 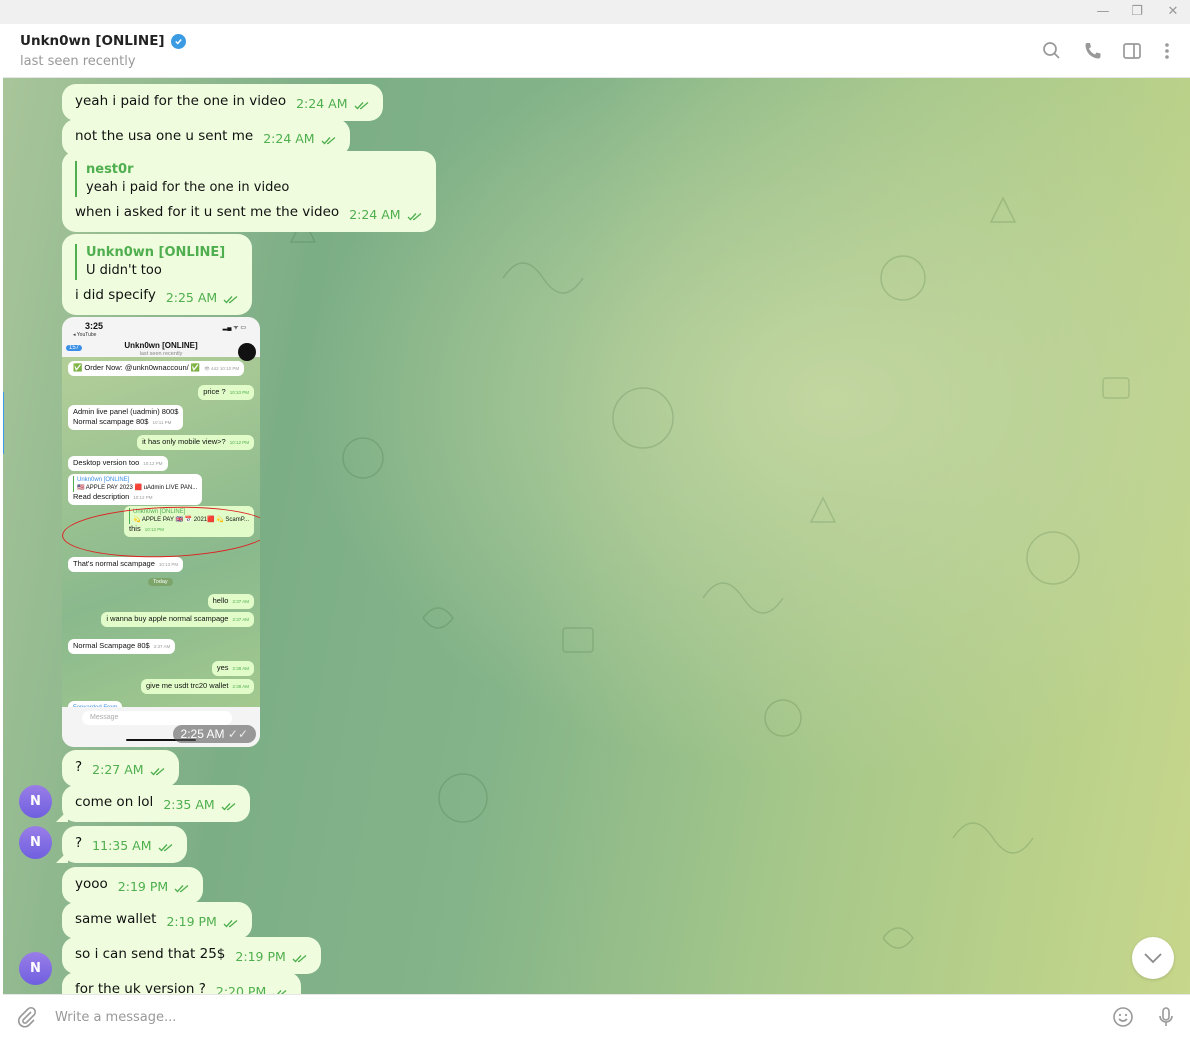 What do you see at coordinates (91, 884) in the screenshot?
I see `message-text: yooo` at bounding box center [91, 884].